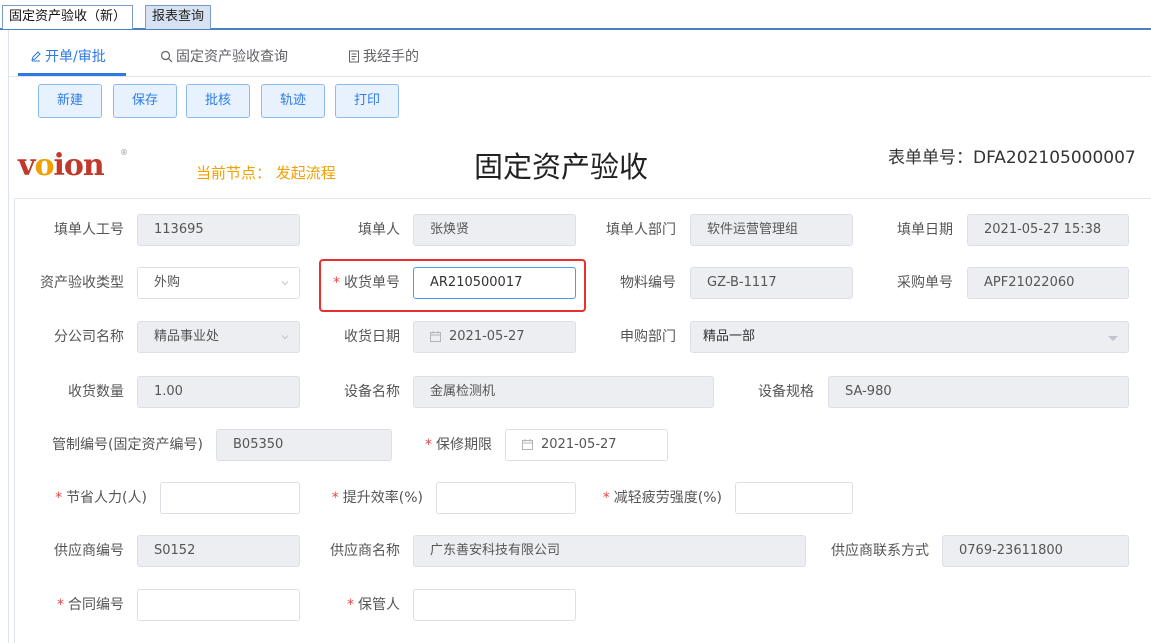 The height and width of the screenshot is (643, 1151). I want to click on search-icon, so click(166, 56).